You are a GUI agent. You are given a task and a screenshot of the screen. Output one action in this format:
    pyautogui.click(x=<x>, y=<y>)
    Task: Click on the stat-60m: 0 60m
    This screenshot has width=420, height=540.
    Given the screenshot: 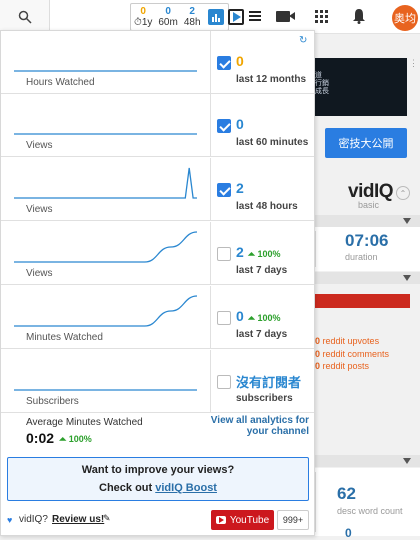 What is the action you would take?
    pyautogui.click(x=167, y=17)
    